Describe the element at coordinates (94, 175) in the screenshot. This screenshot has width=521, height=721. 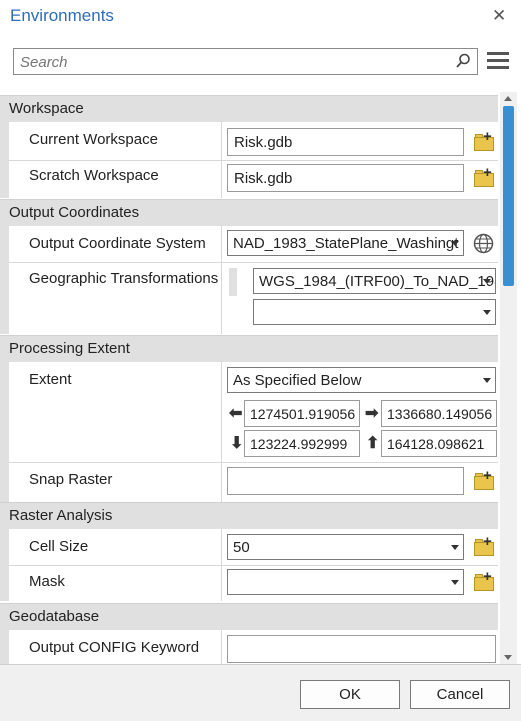
I see `scratch-workspace-label: Scratch Workspace` at that location.